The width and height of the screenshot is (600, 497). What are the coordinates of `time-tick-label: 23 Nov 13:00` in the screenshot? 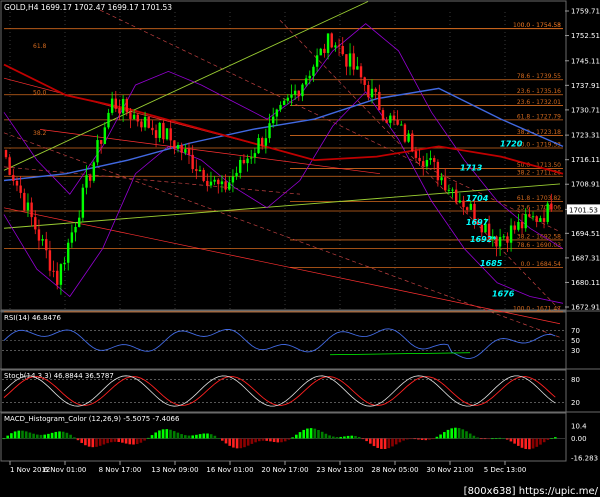 It's located at (339, 470).